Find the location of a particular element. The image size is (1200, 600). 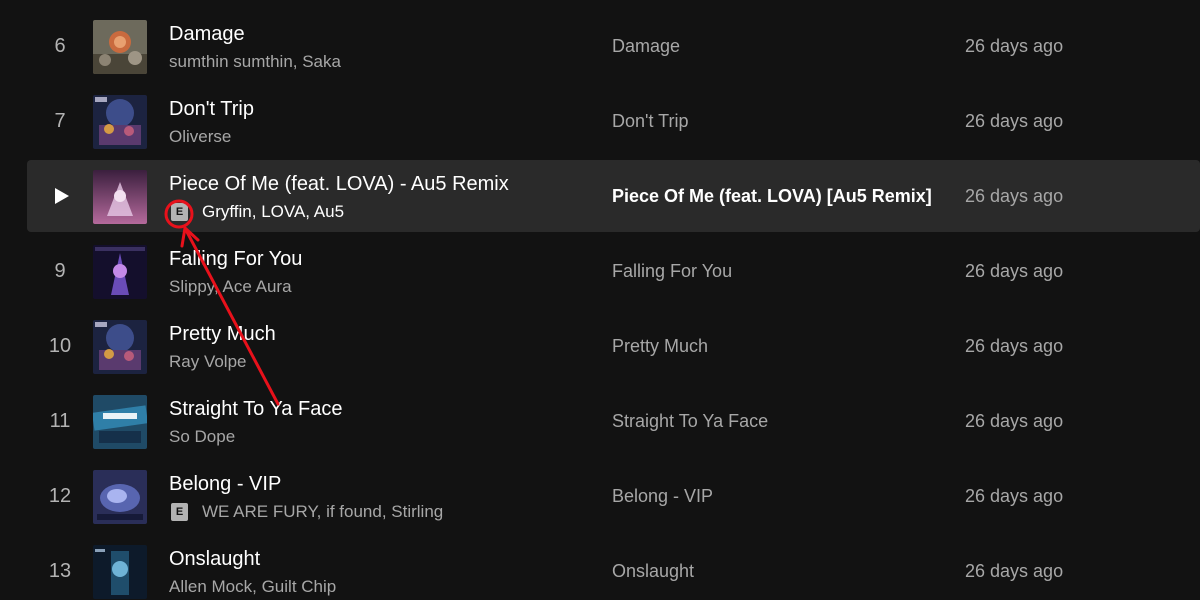

track-title: Pretty Much is located at coordinates (222, 334).